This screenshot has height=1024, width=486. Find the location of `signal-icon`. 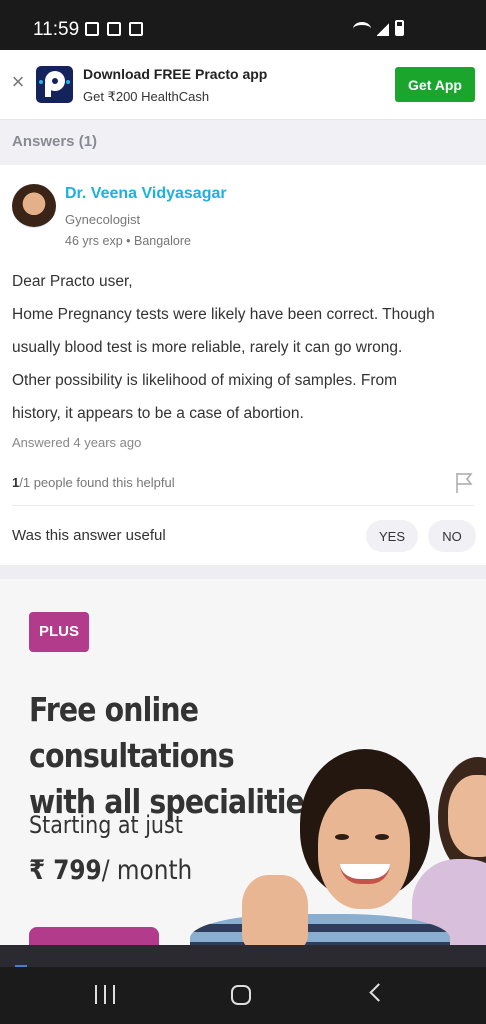

signal-icon is located at coordinates (383, 29).